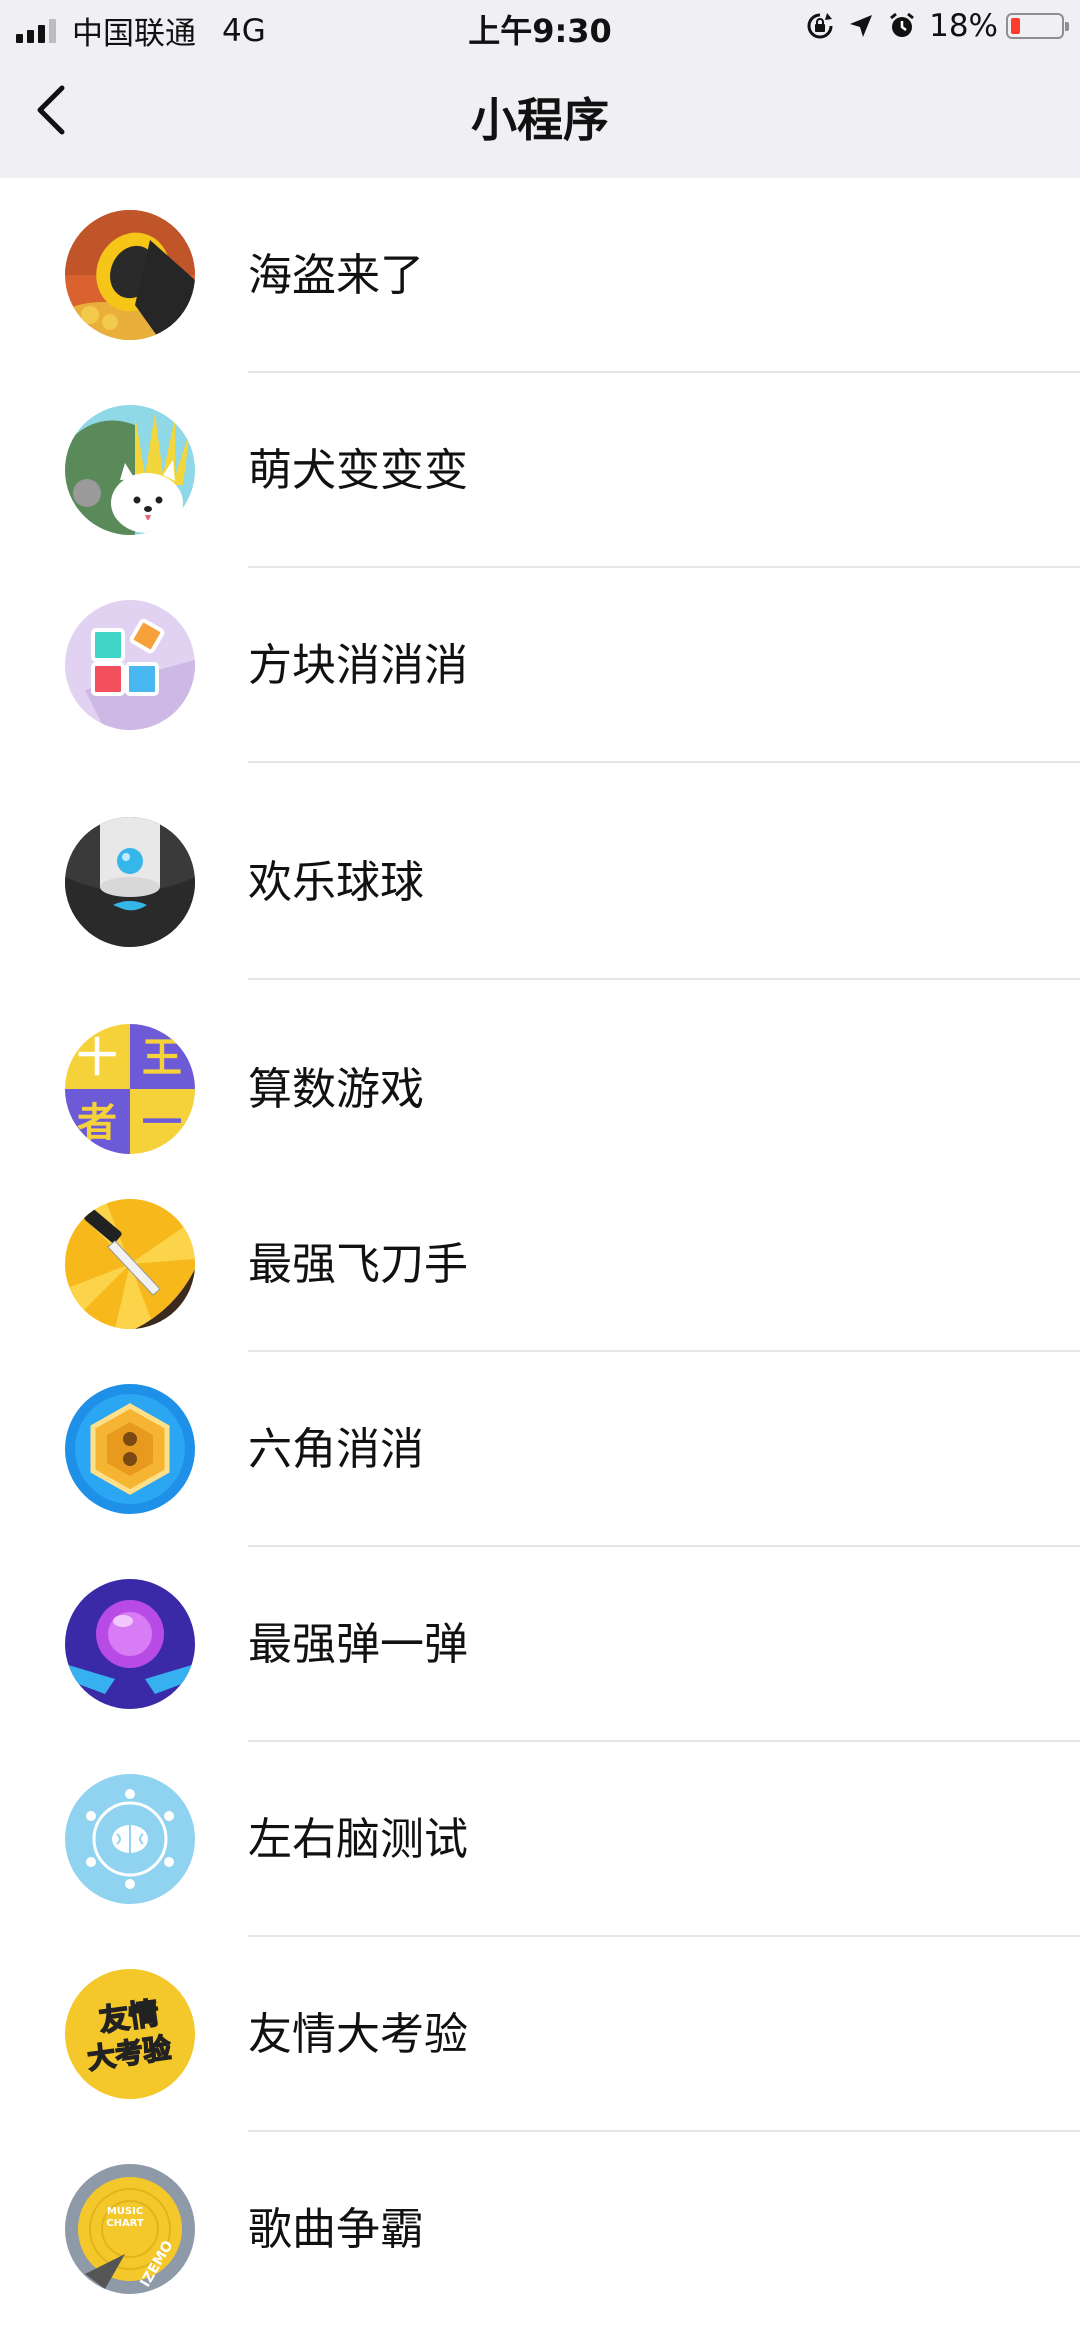 The width and height of the screenshot is (1080, 2327). Describe the element at coordinates (540, 470) in the screenshot. I see `list-item: 萌犬变变变` at that location.